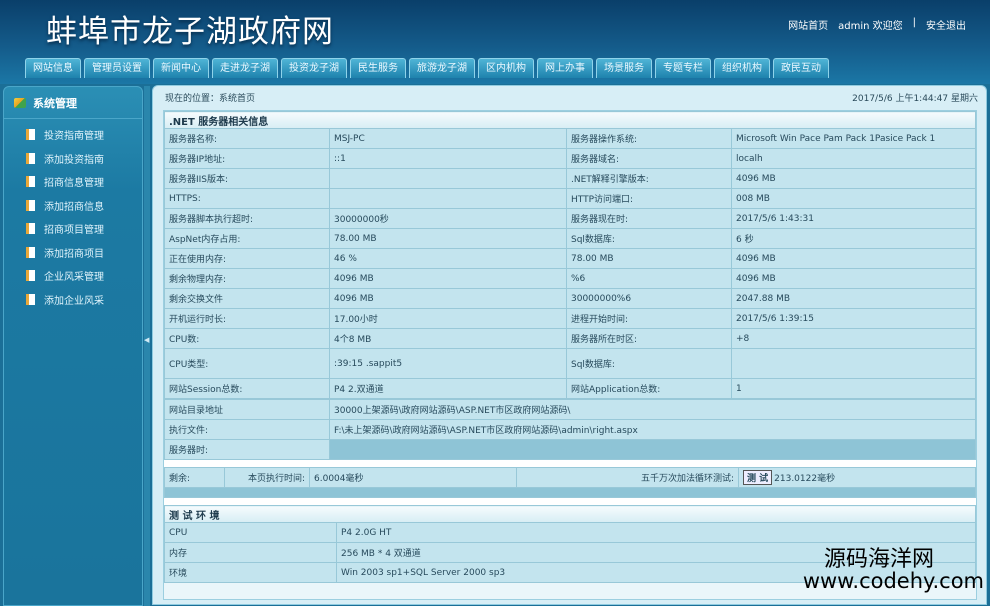 The height and width of the screenshot is (606, 990). What do you see at coordinates (649, 258) in the screenshot?
I see `cell-label: 78.00 MB` at bounding box center [649, 258].